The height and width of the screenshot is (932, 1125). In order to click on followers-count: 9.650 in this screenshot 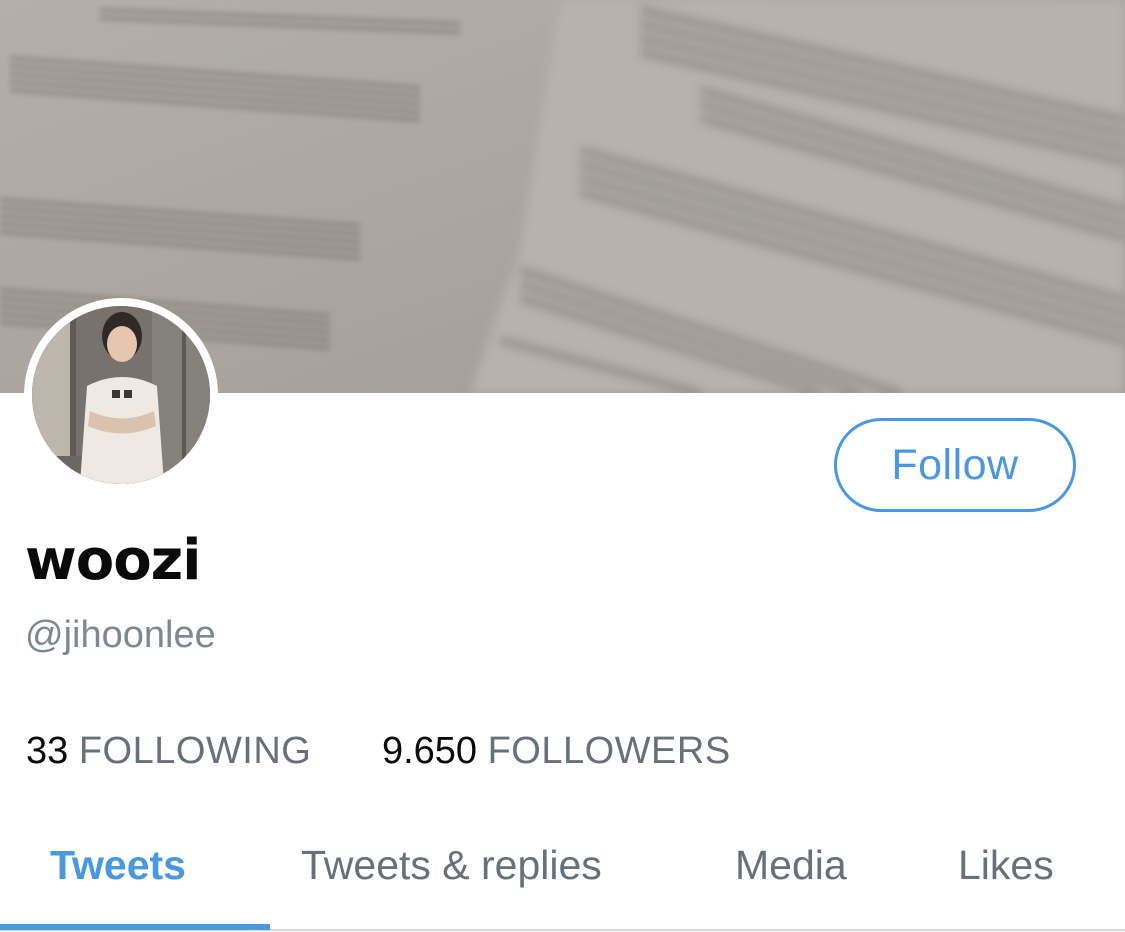, I will do `click(429, 751)`.